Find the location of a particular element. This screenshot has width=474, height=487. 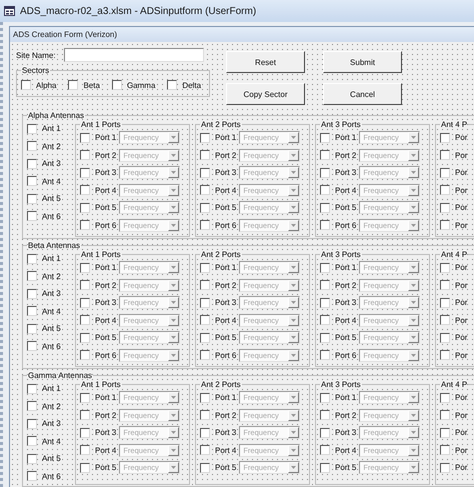

checkbox: Delta is located at coordinates (184, 85).